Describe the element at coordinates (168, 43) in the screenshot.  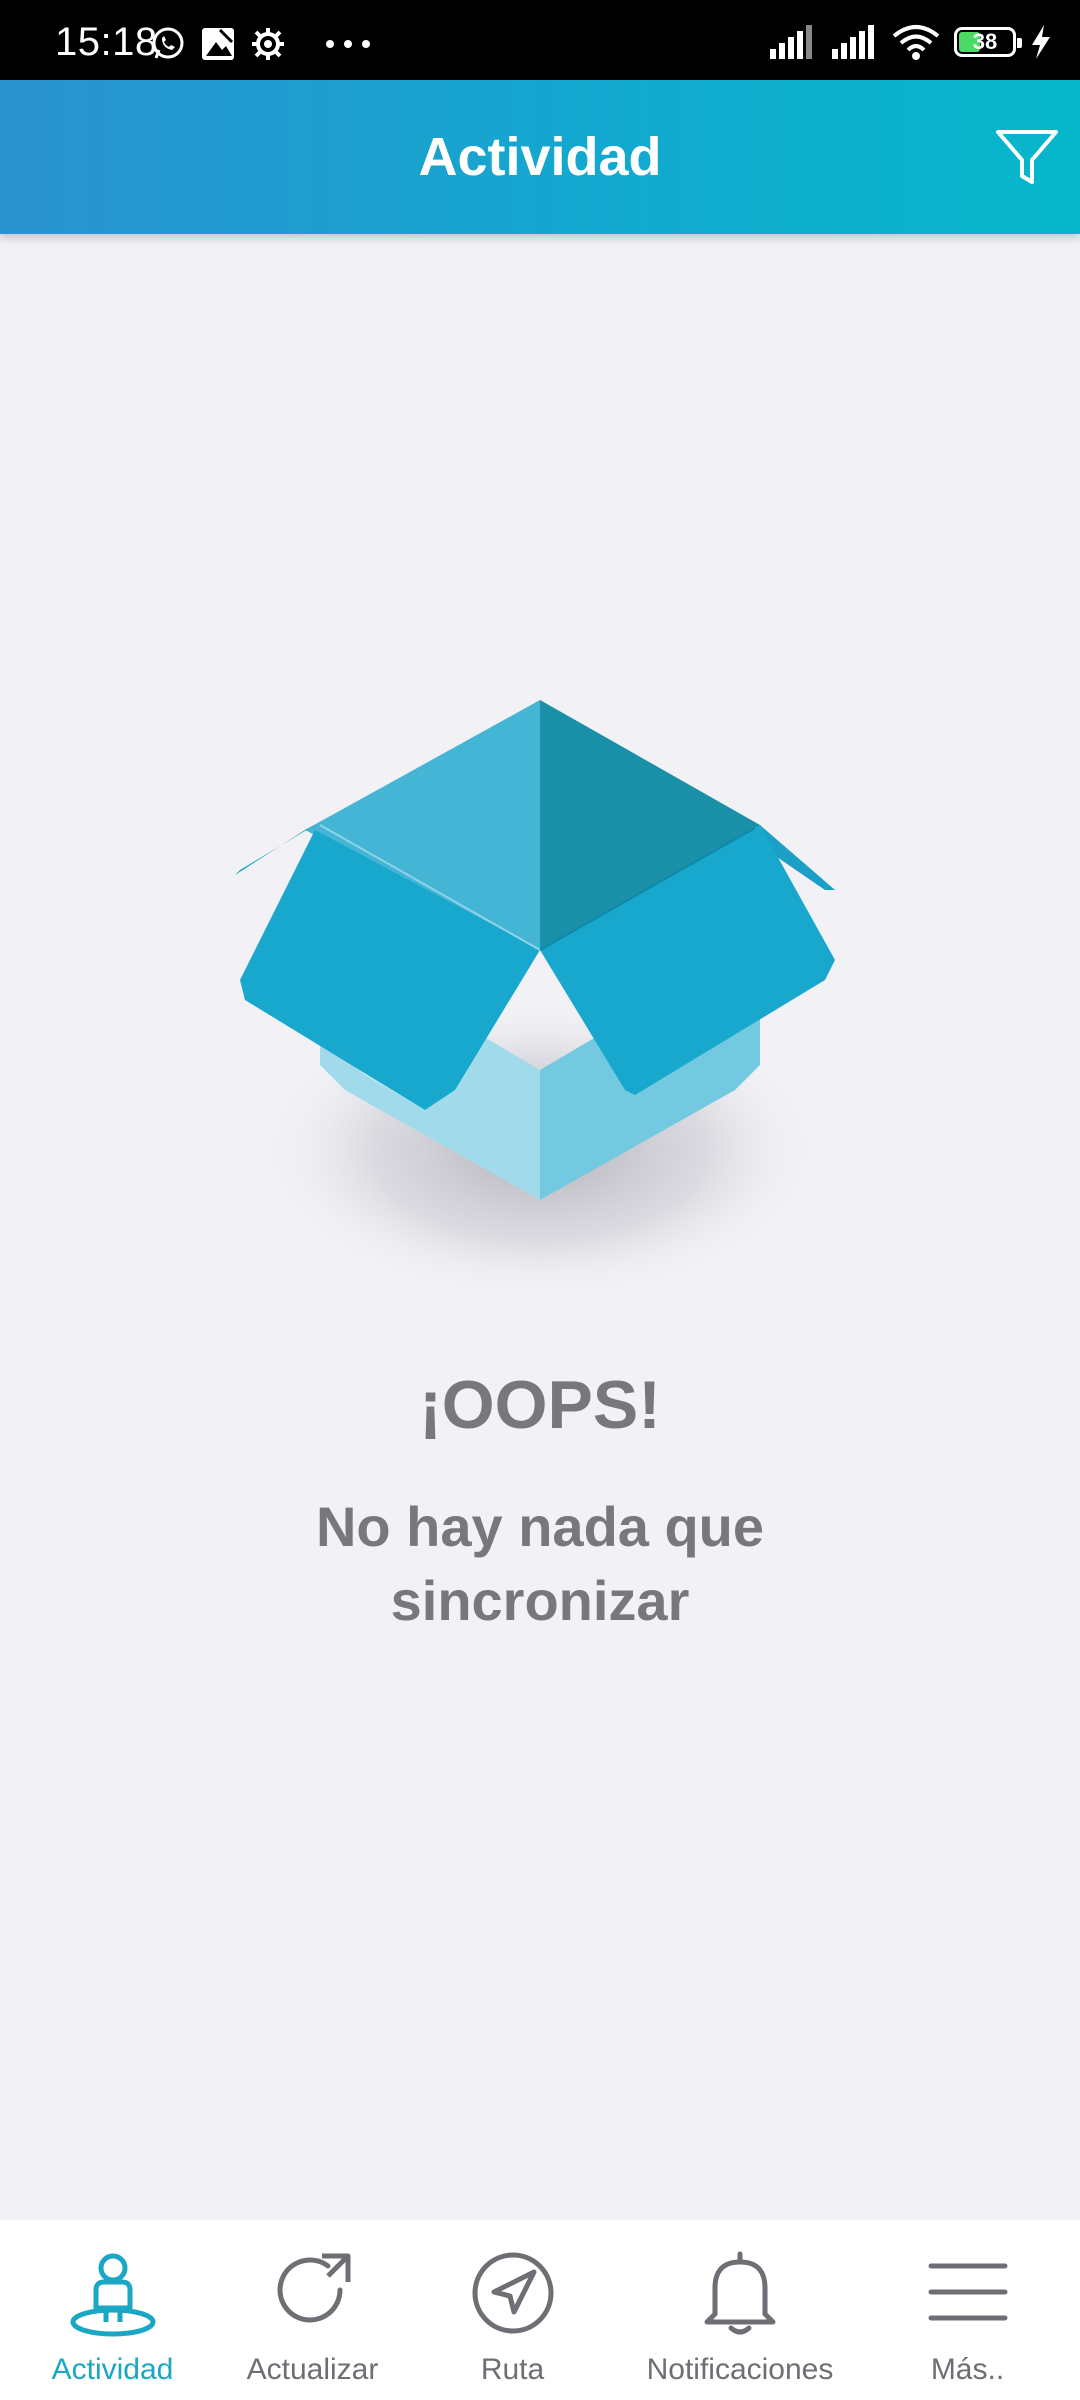
I see `whatsapp-icon` at that location.